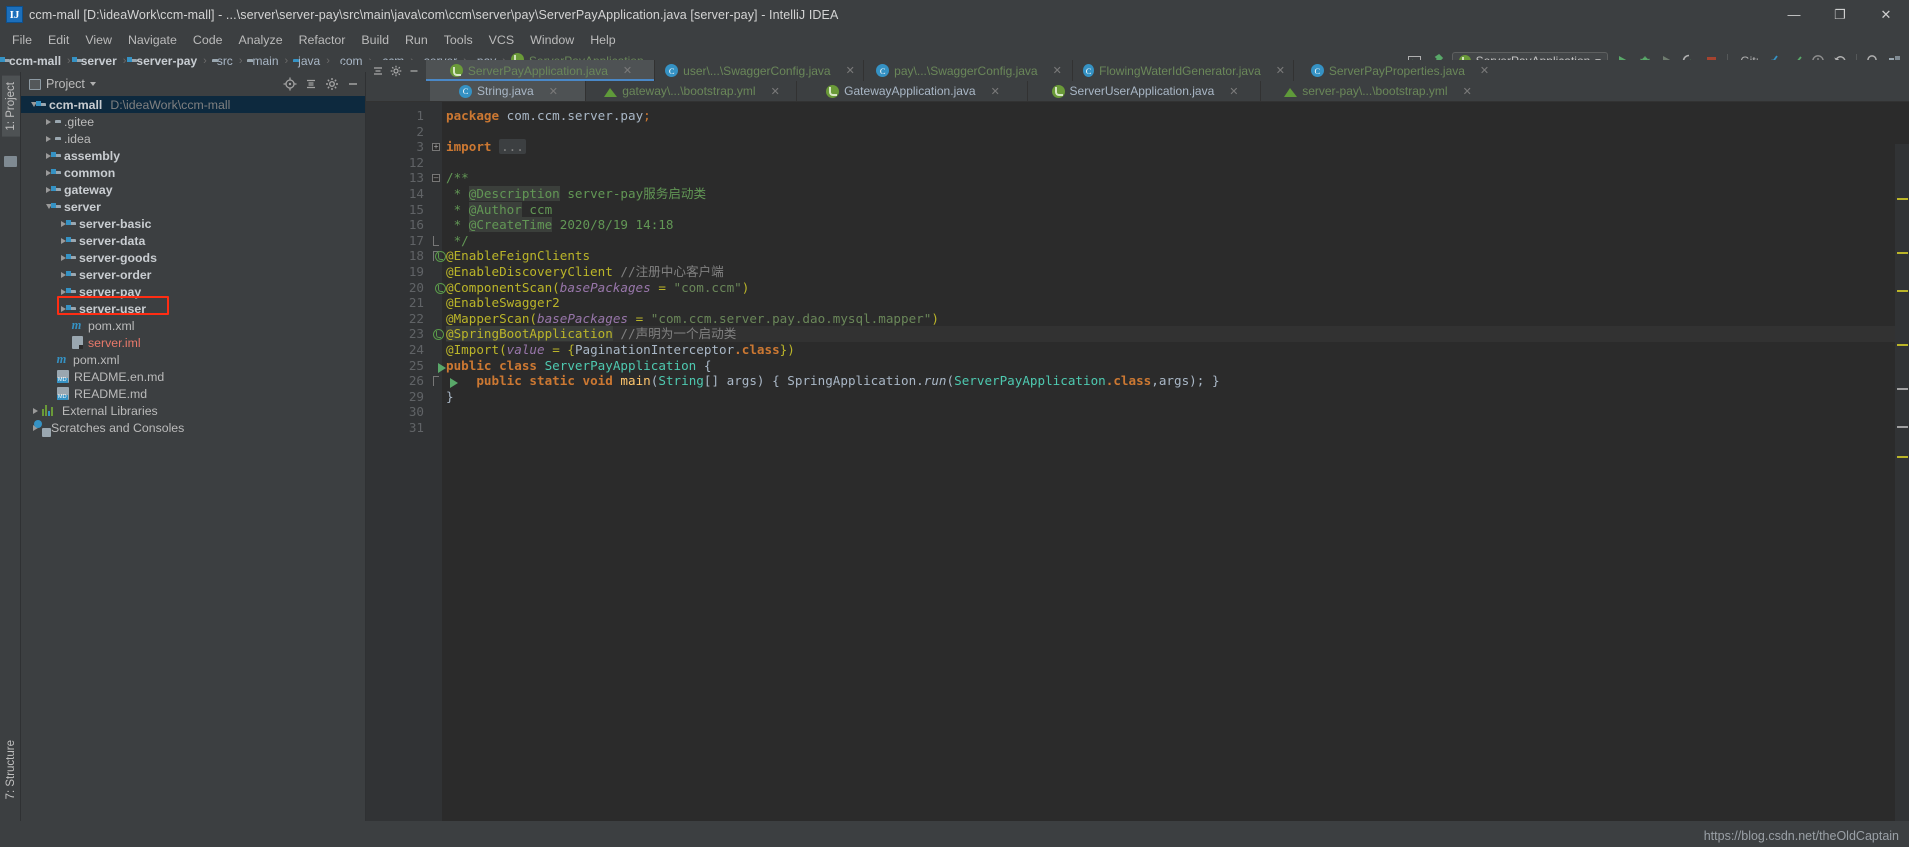  Describe the element at coordinates (193, 206) in the screenshot. I see `tree-node-server: server` at that location.